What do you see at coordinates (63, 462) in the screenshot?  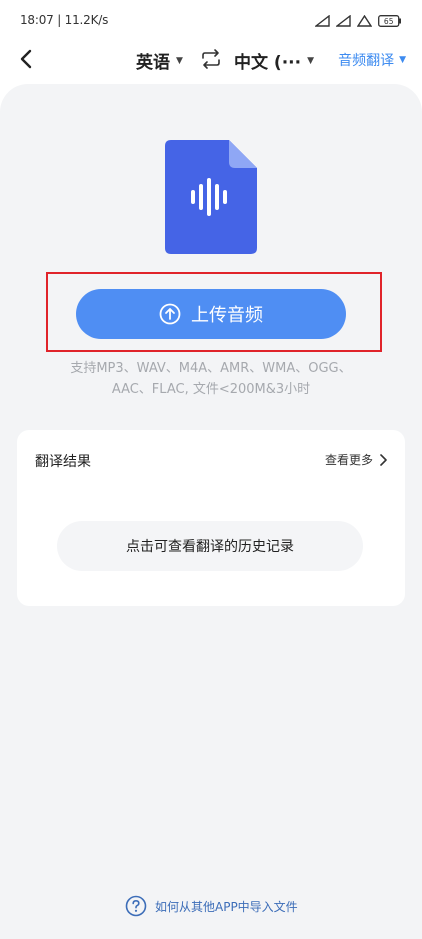 I see `results-title: 翻译结果` at bounding box center [63, 462].